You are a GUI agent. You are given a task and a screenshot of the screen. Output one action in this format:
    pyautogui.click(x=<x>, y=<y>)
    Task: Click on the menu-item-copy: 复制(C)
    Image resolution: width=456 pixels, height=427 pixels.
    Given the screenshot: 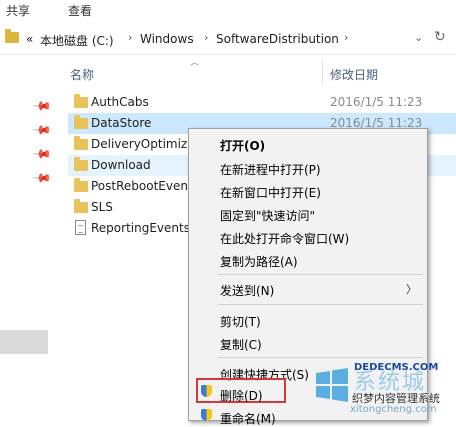 What is the action you would take?
    pyautogui.click(x=241, y=344)
    